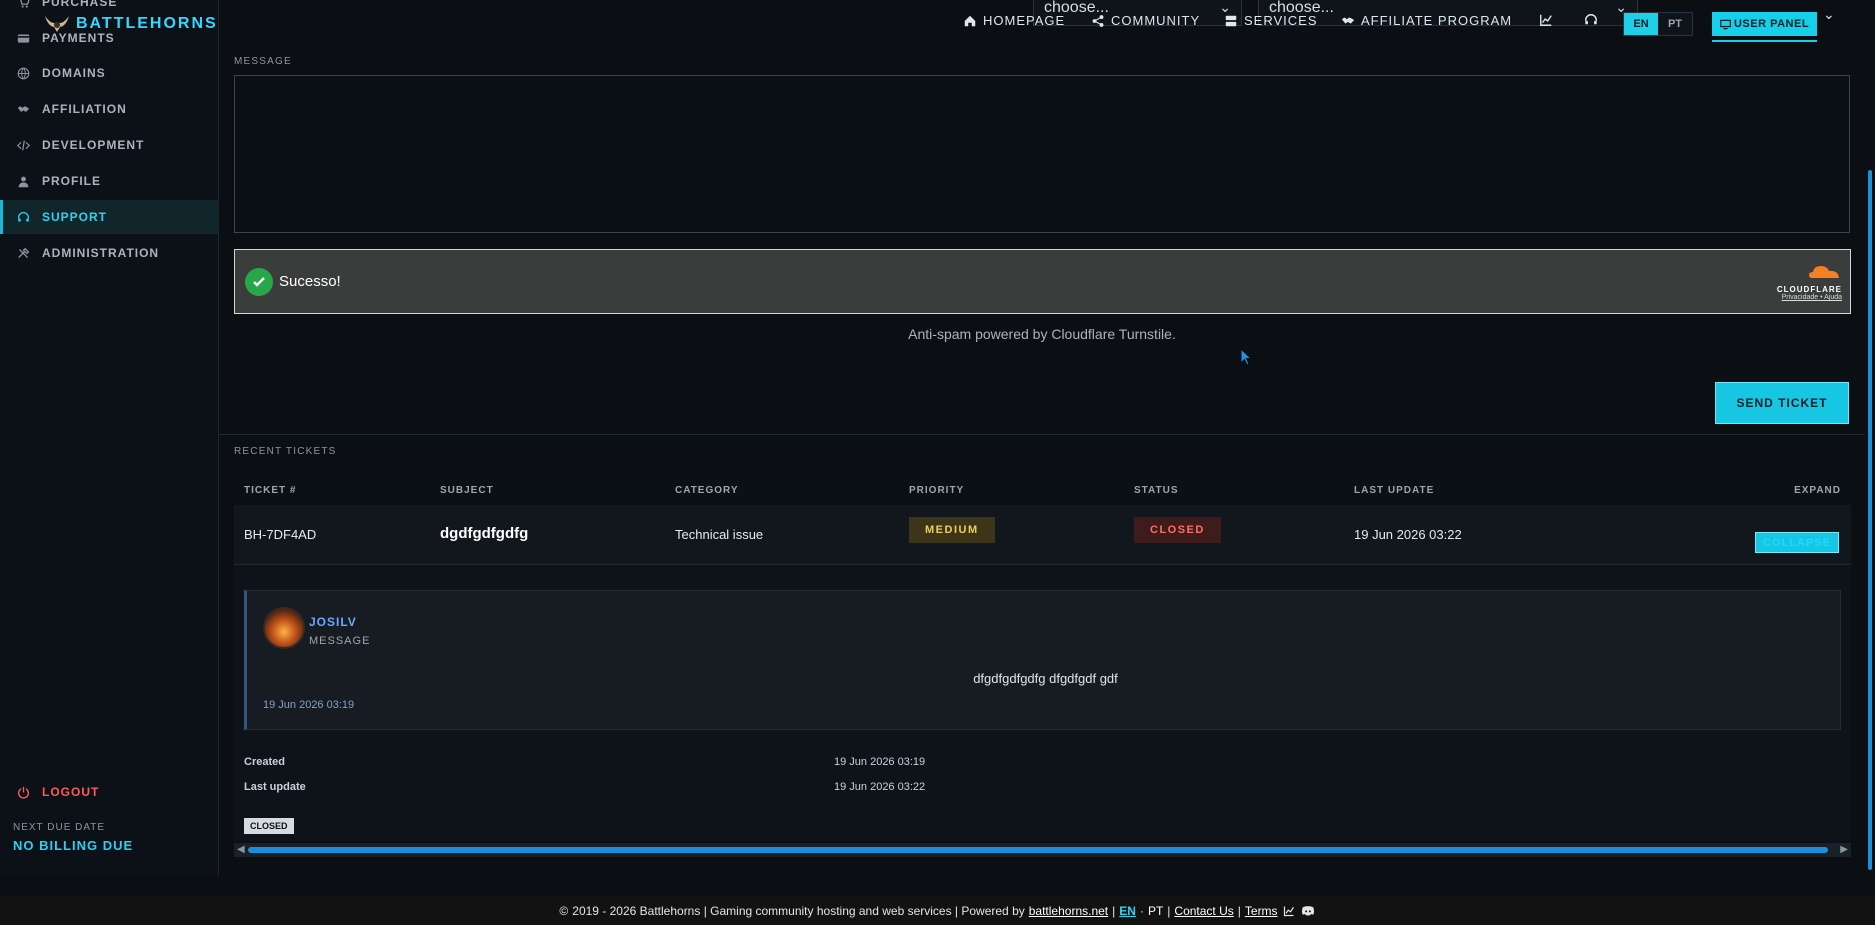  What do you see at coordinates (71, 792) in the screenshot?
I see `logout-label: LOGOUT` at bounding box center [71, 792].